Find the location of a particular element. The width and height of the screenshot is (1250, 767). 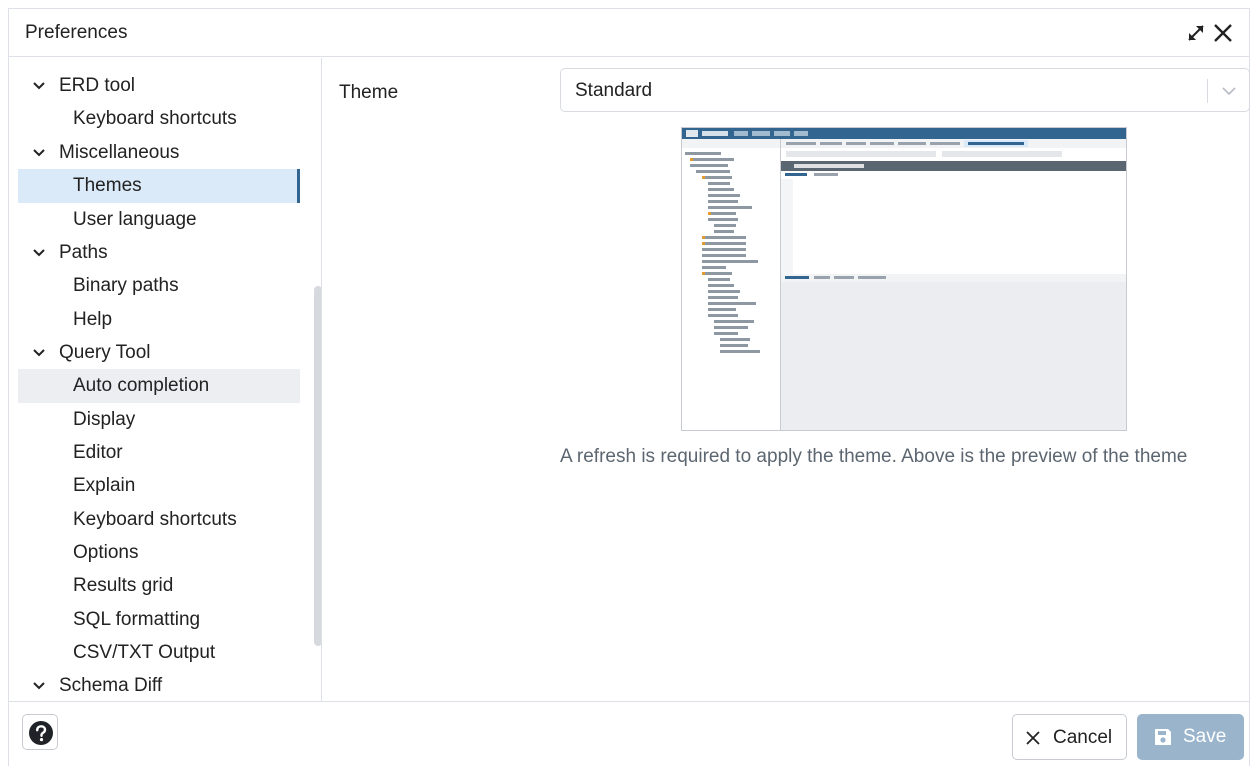

sidebar-scrollbar is located at coordinates (317, 466).